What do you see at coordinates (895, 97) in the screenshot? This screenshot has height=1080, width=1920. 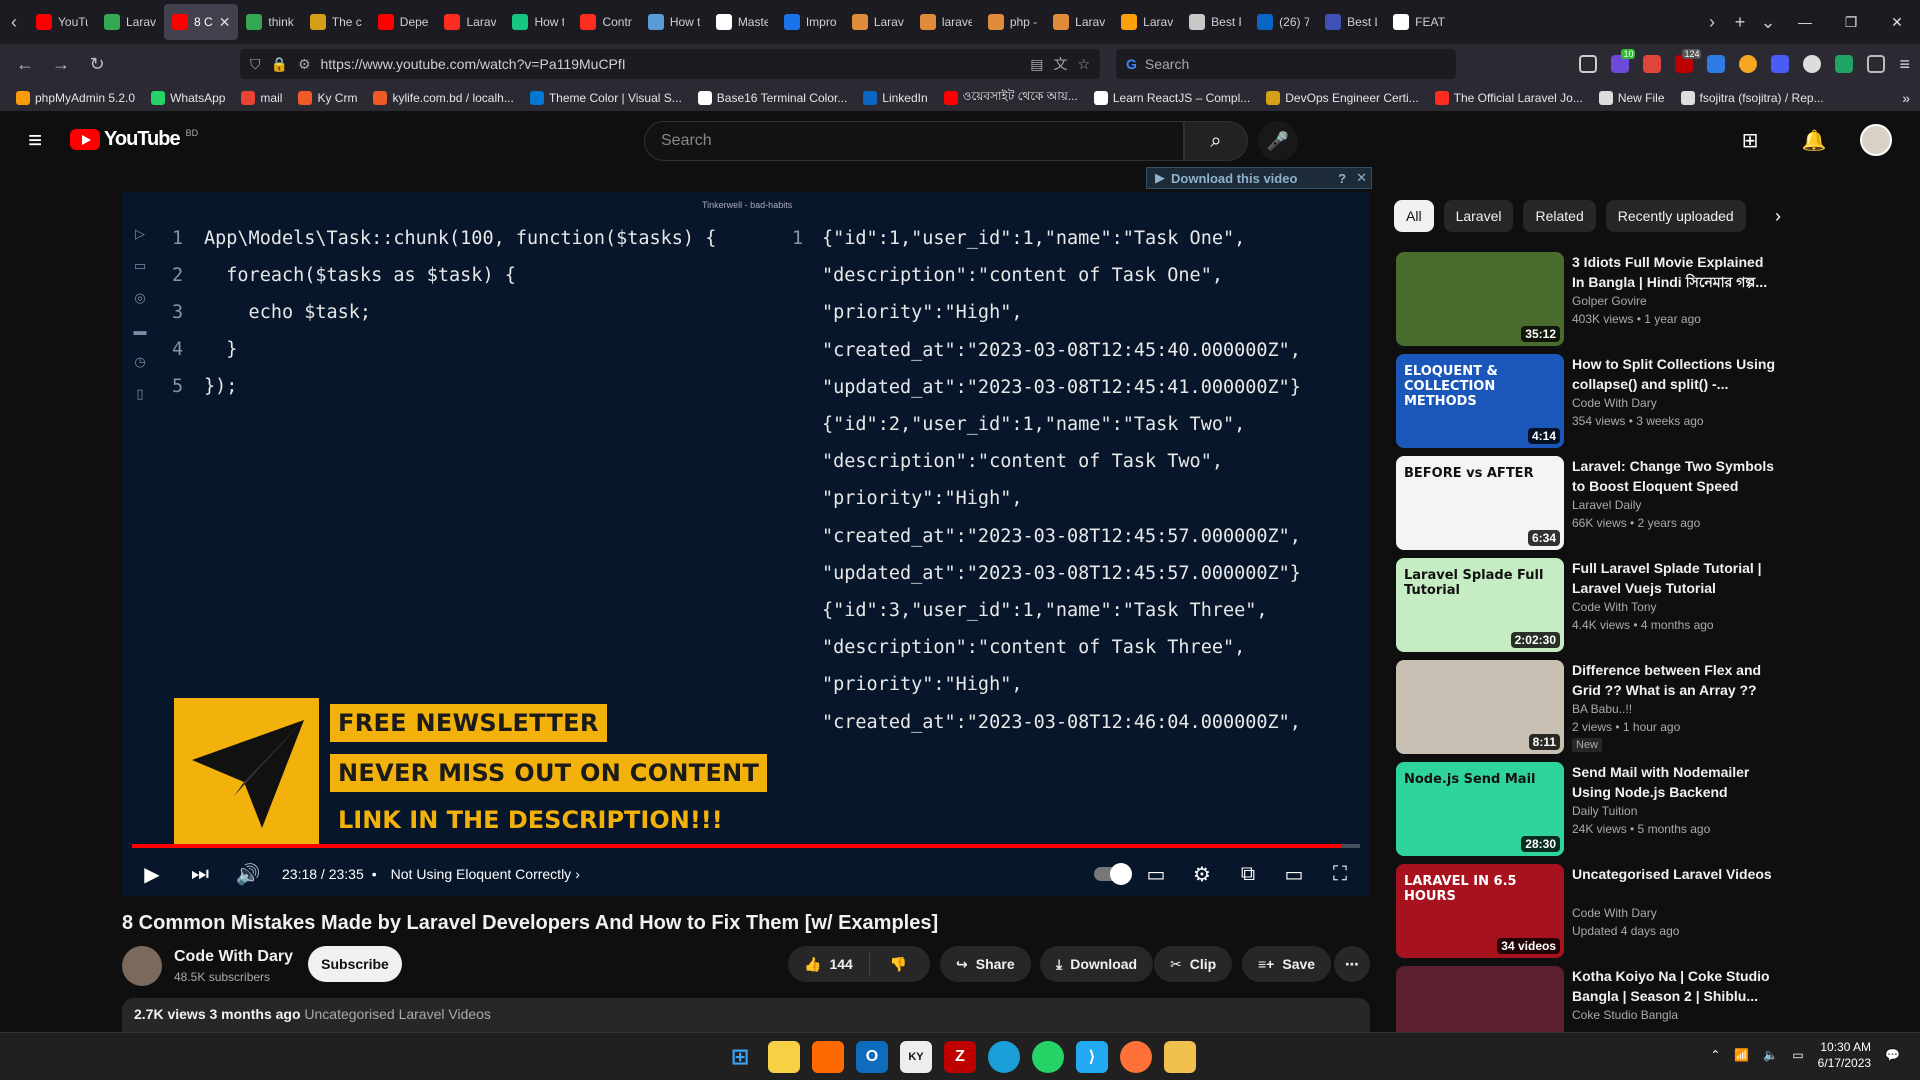 I see `bookmark-item: LinkedIn` at bounding box center [895, 97].